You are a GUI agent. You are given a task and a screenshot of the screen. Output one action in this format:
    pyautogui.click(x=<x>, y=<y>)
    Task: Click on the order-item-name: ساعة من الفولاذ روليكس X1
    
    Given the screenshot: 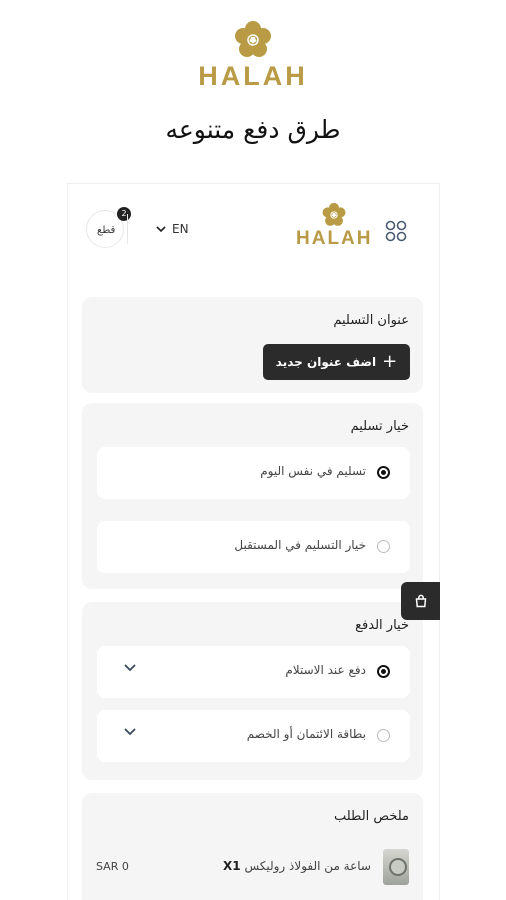 What is the action you would take?
    pyautogui.click(x=297, y=866)
    